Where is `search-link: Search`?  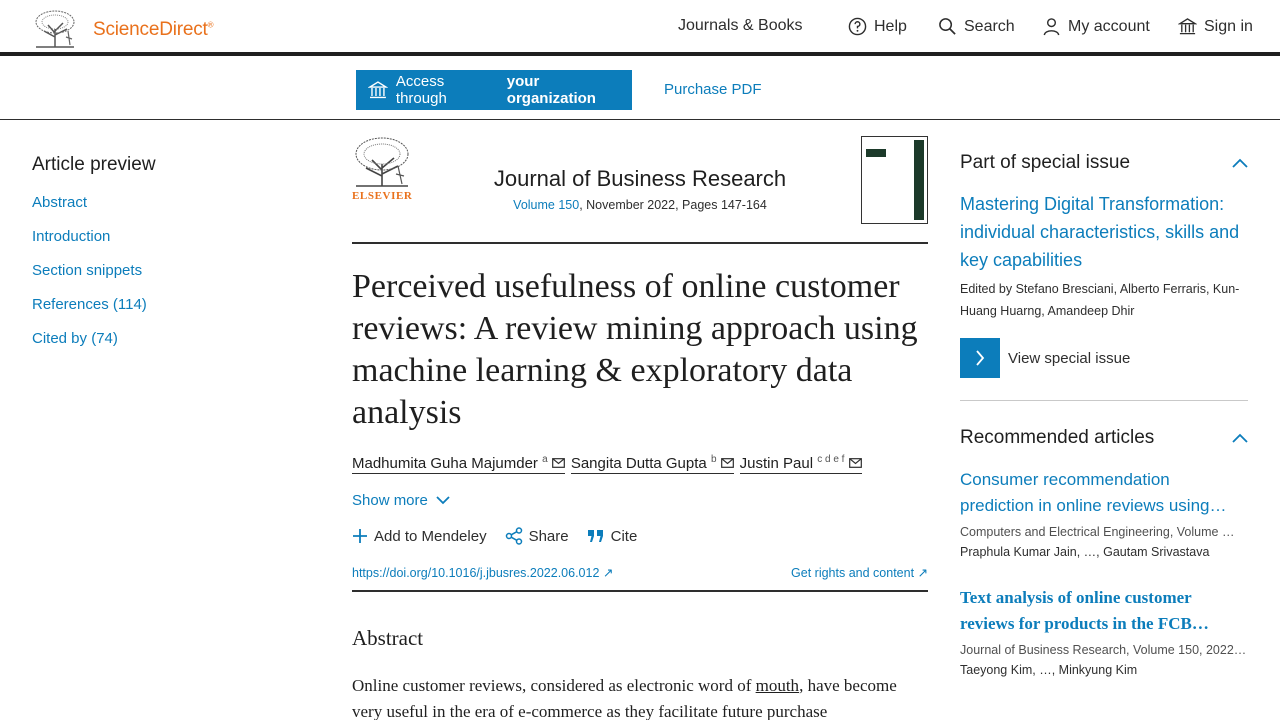
search-link: Search is located at coordinates (976, 26).